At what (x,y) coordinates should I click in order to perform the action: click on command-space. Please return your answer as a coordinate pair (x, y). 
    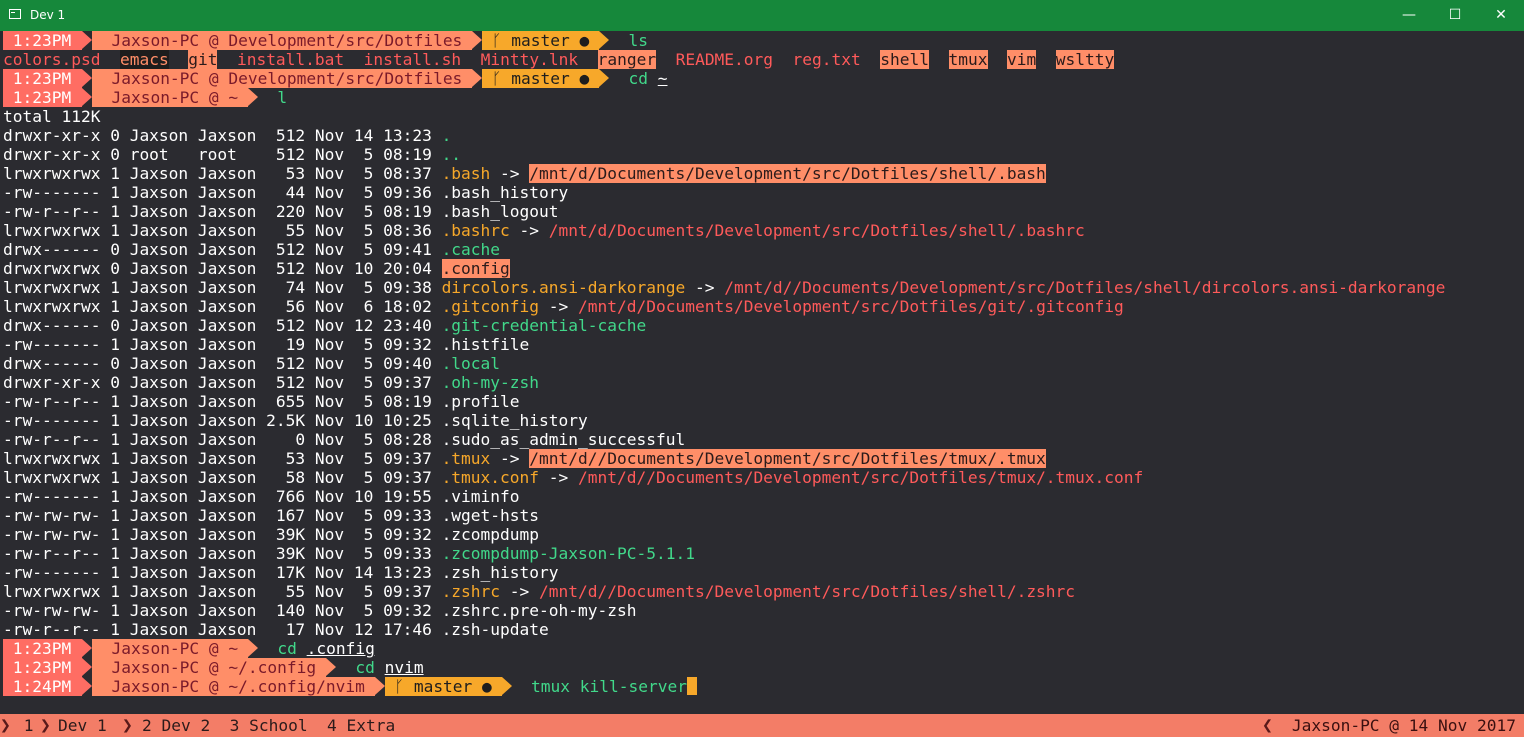
    Looking at the image, I should click on (380, 667).